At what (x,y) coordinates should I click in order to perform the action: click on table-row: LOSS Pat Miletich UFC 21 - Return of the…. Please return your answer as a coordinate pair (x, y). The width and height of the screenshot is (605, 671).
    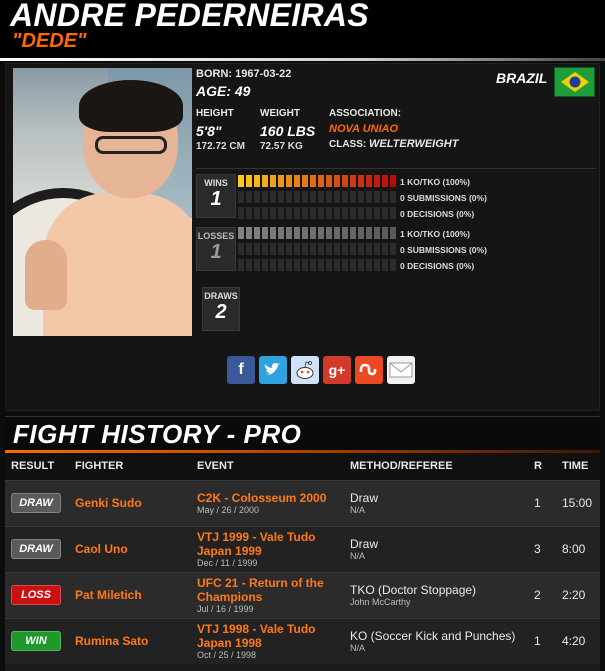
    Looking at the image, I should click on (302, 594).